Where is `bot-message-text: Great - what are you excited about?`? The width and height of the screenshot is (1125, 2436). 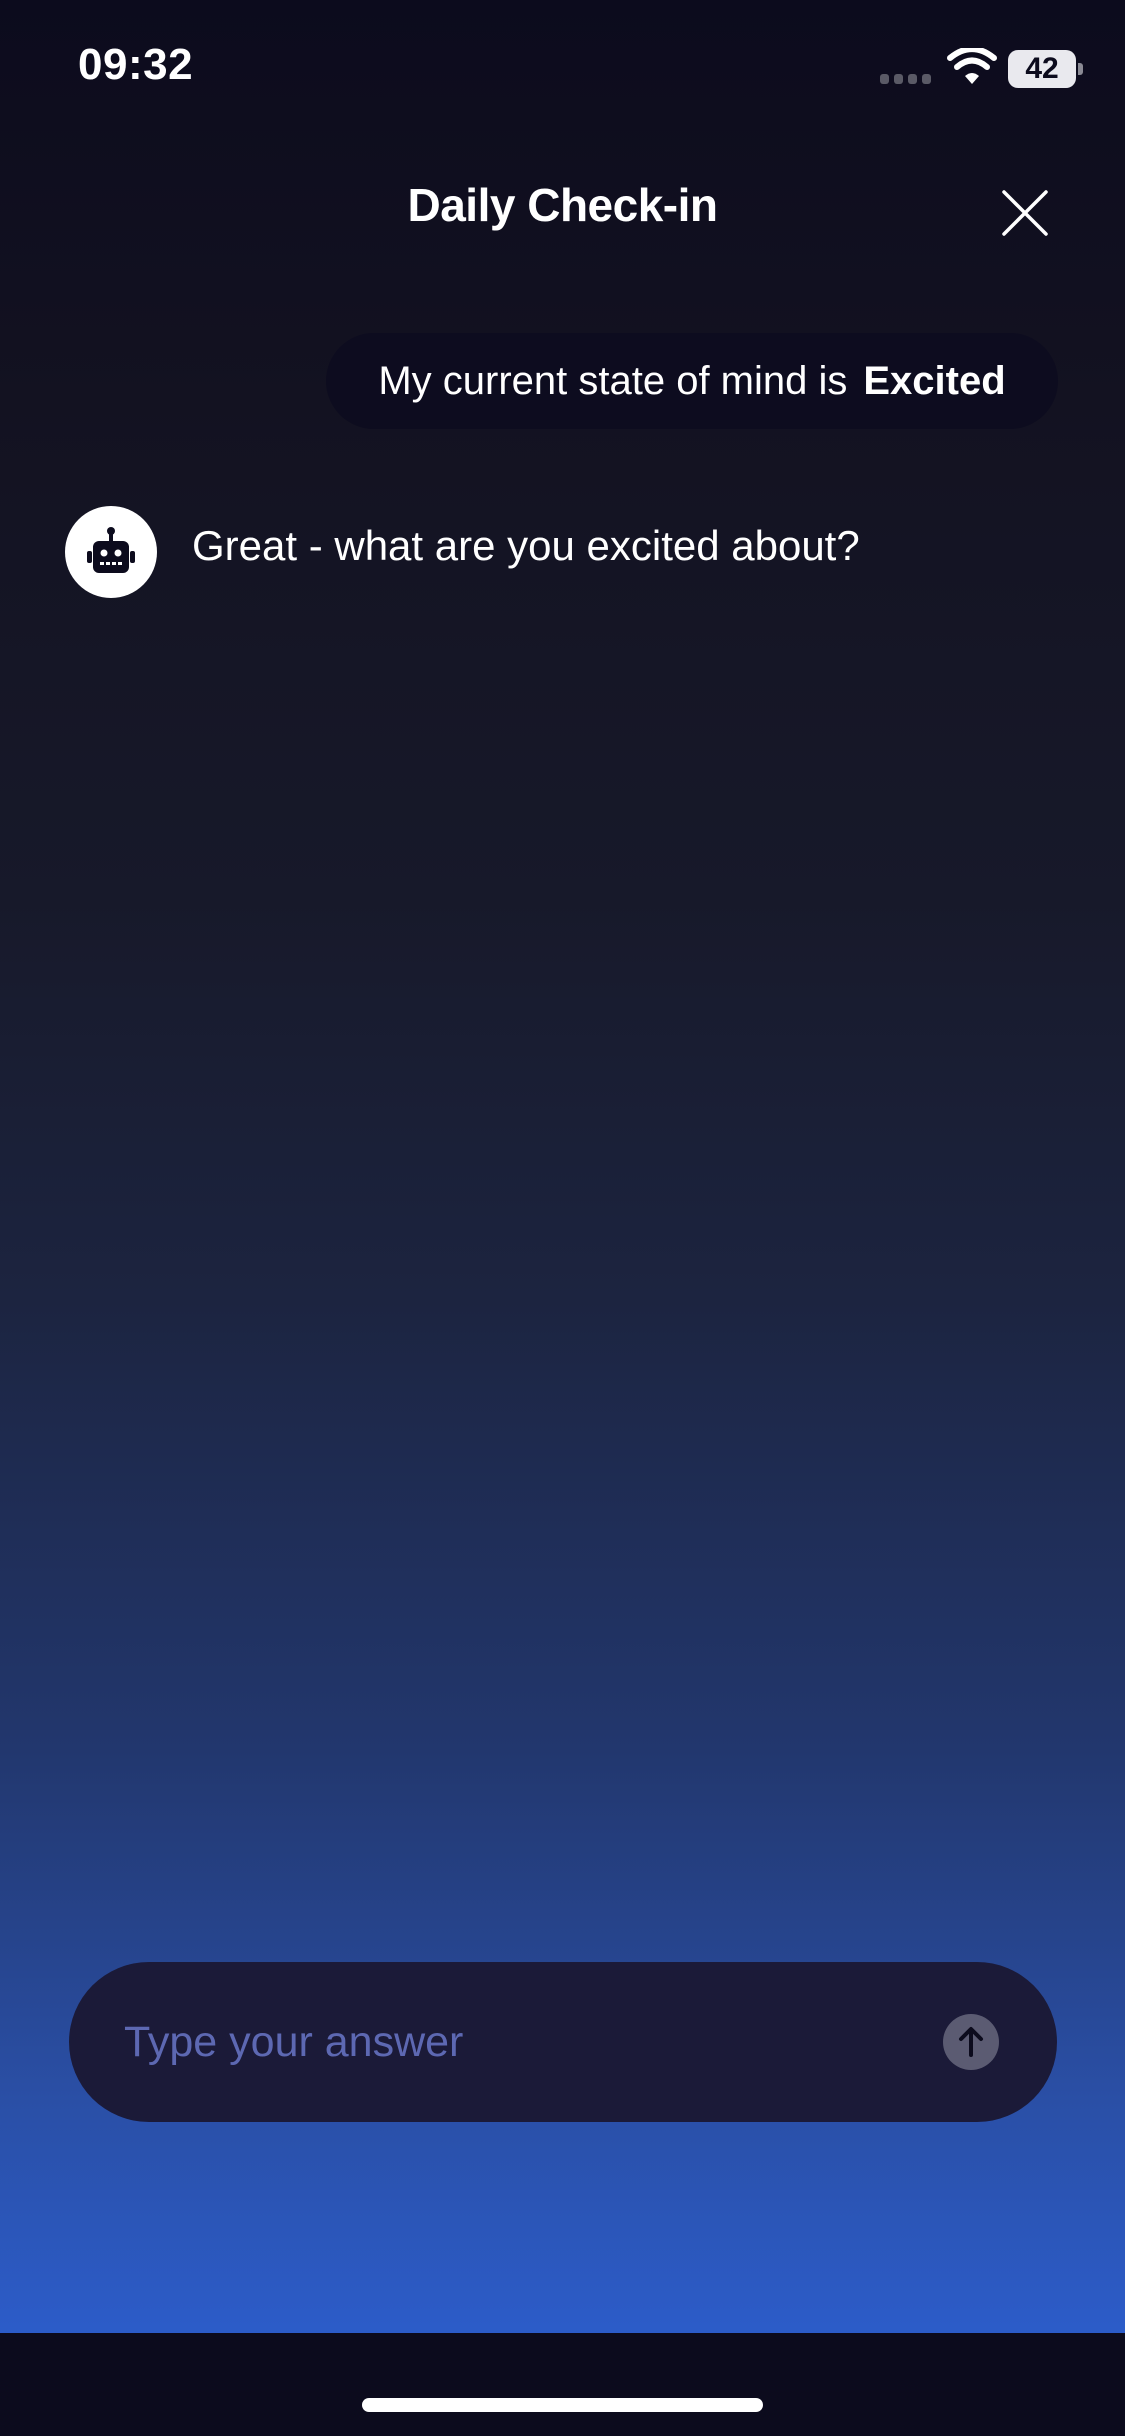 bot-message-text: Great - what are you excited about? is located at coordinates (526, 545).